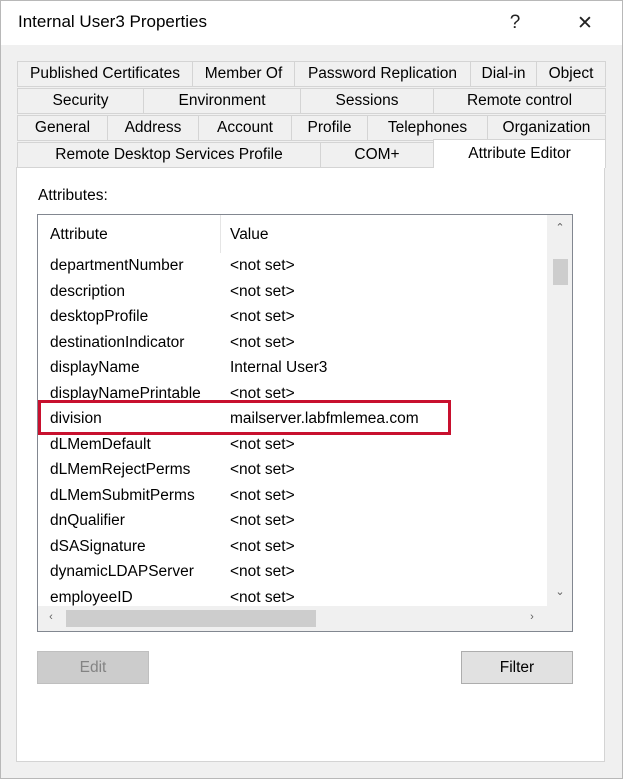 The width and height of the screenshot is (623, 779). Describe the element at coordinates (122, 571) in the screenshot. I see `attribute-name: dynamicLDAPServer` at that location.